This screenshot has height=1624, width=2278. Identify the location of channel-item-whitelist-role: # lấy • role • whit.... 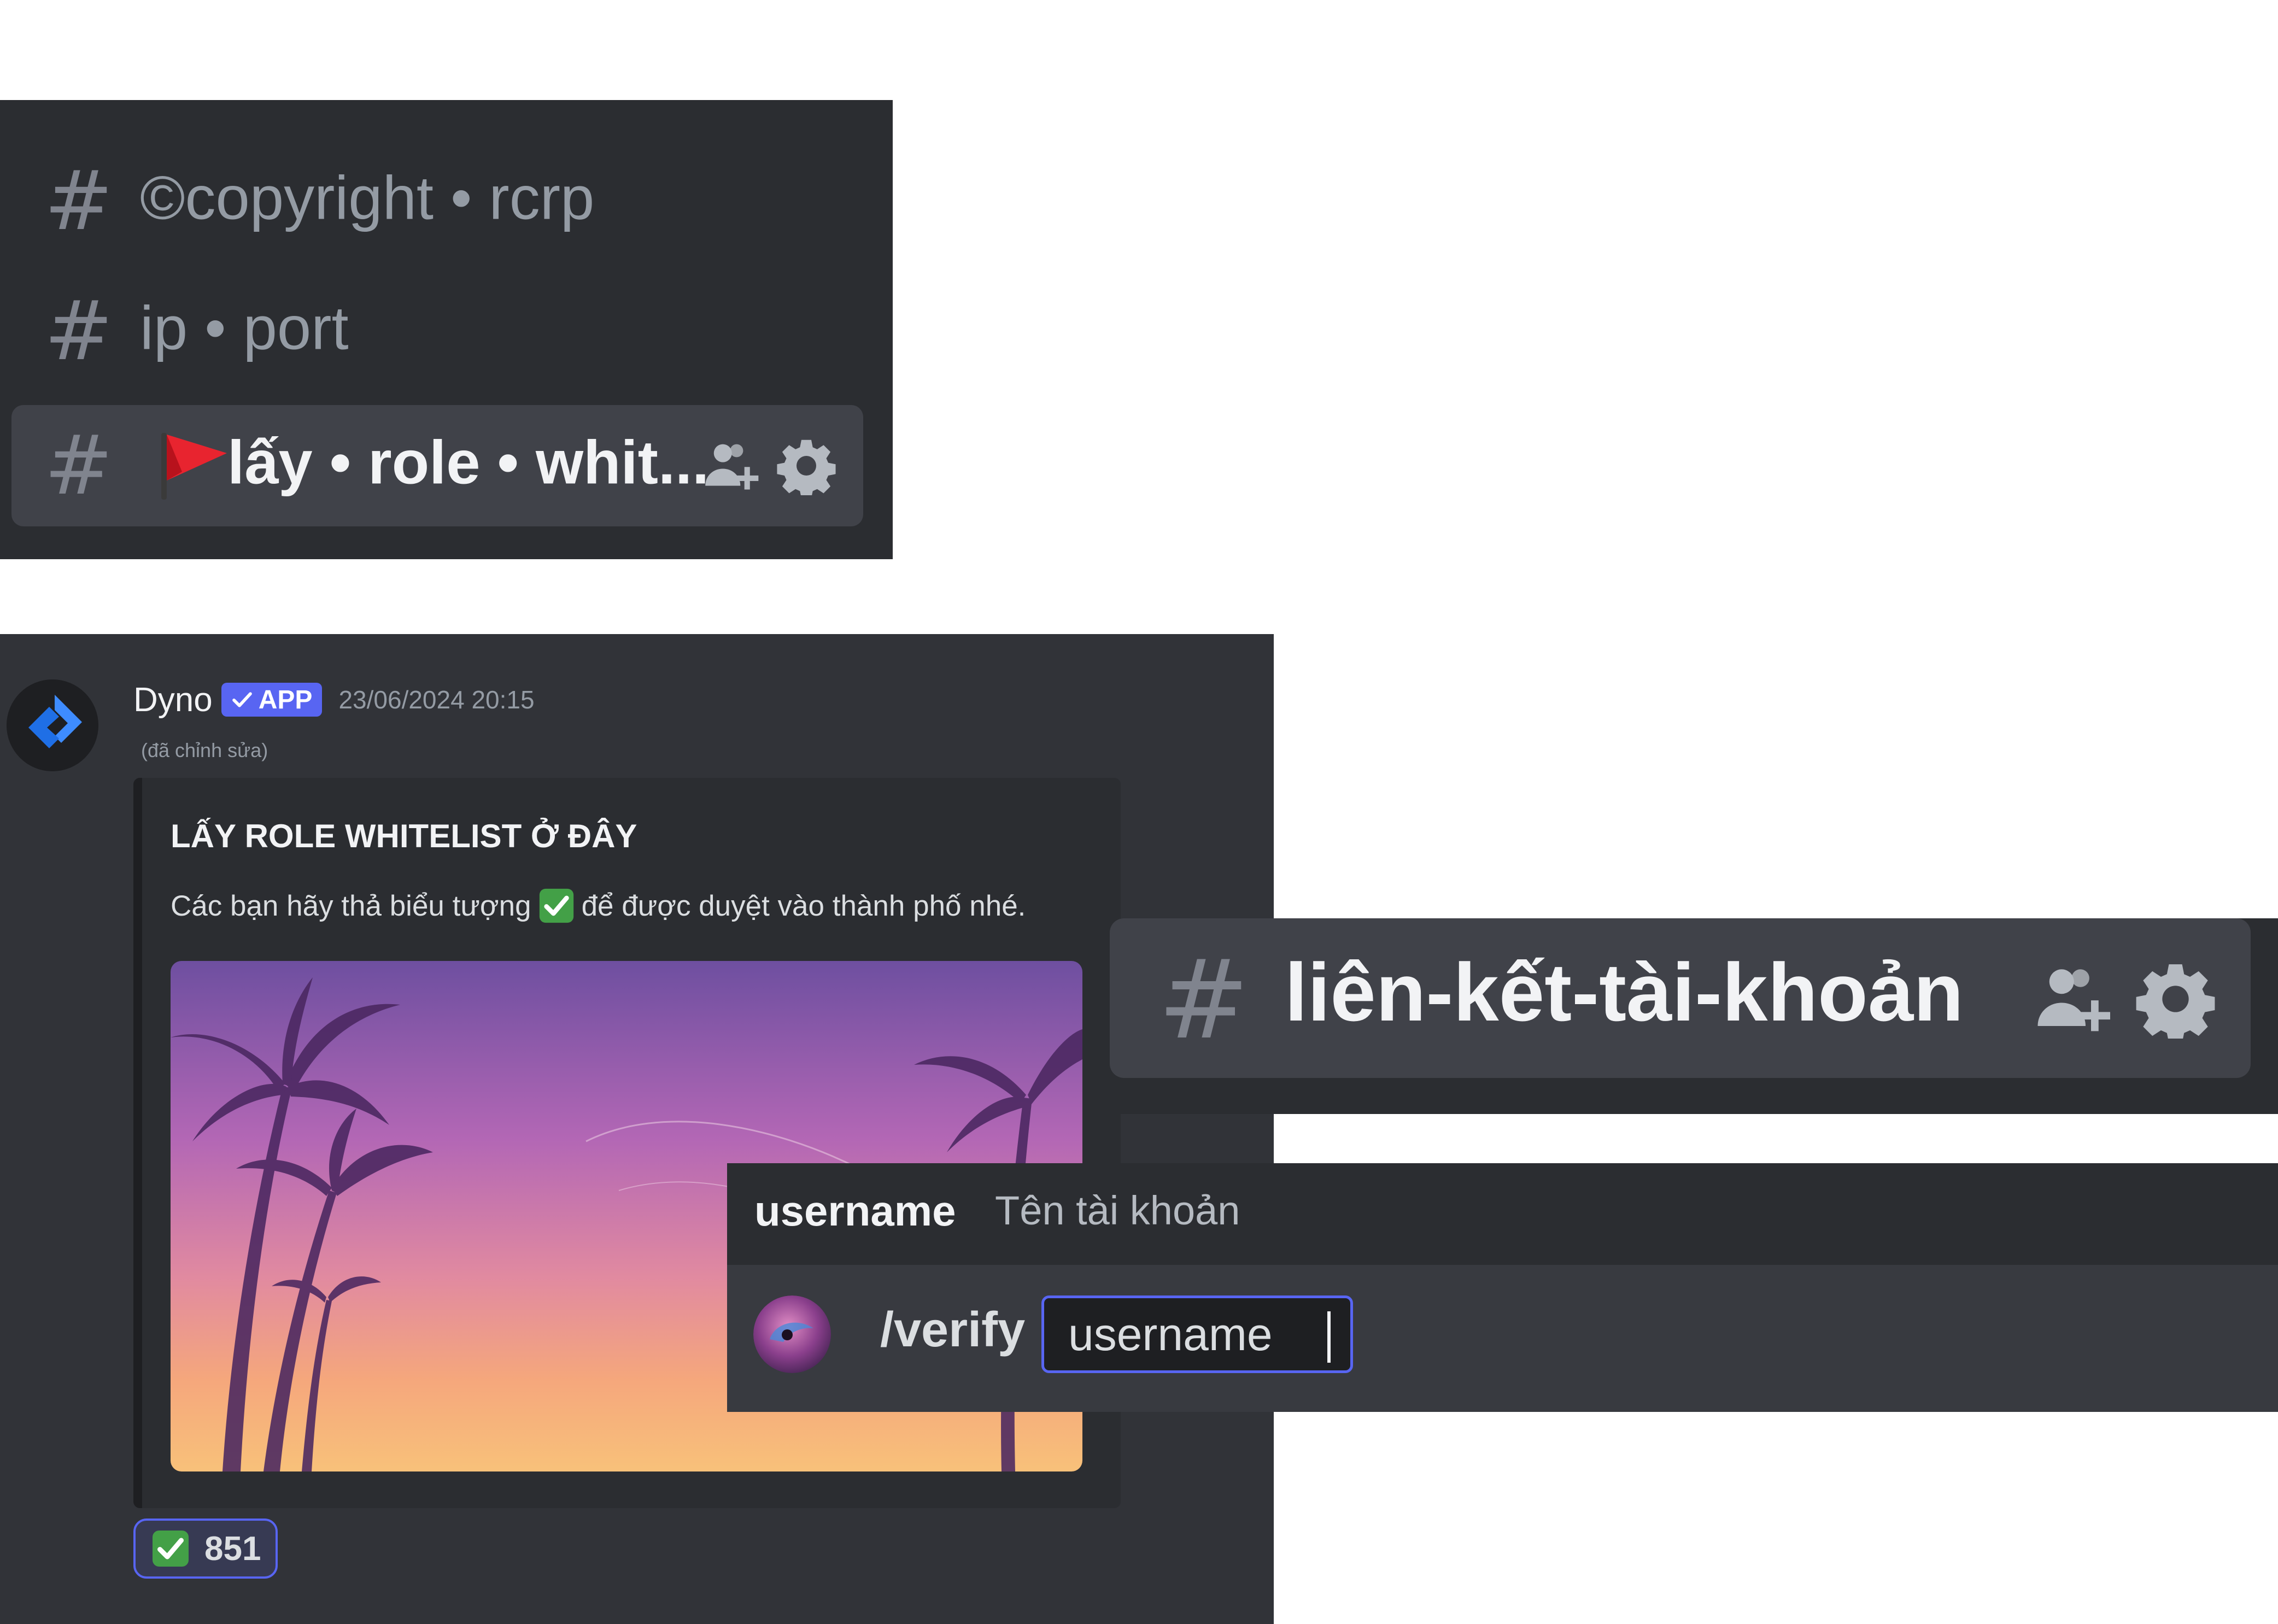
(437, 465).